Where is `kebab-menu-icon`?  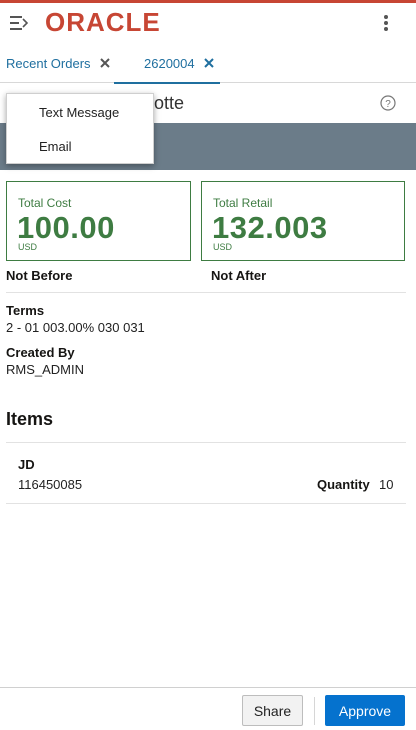 kebab-menu-icon is located at coordinates (386, 23).